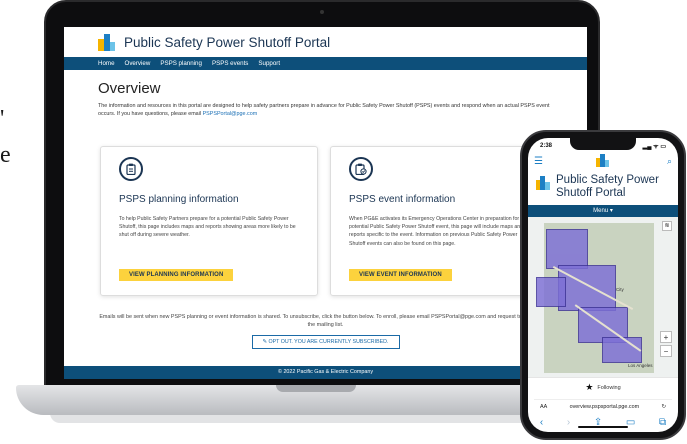 The height and width of the screenshot is (444, 687). I want to click on star-icon: ★, so click(589, 387).